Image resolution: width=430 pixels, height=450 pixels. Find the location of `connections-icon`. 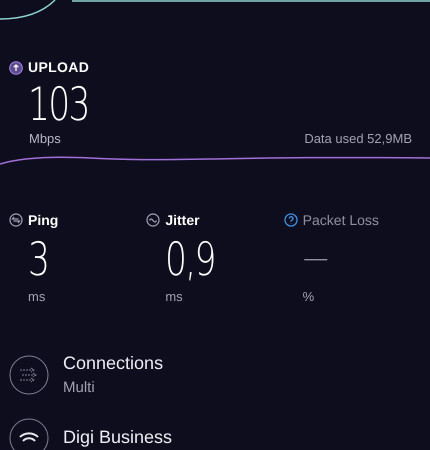

connections-icon is located at coordinates (29, 374).